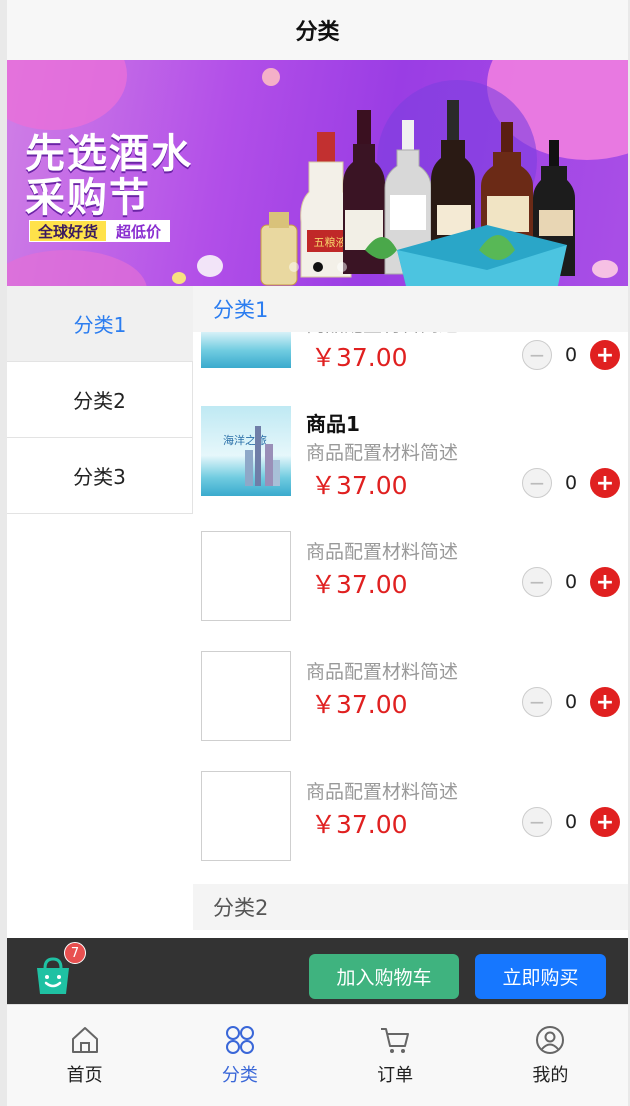 This screenshot has height=1106, width=630. I want to click on bottom-tab-bar: 首页 分类 订单 我的, so click(317, 1055).